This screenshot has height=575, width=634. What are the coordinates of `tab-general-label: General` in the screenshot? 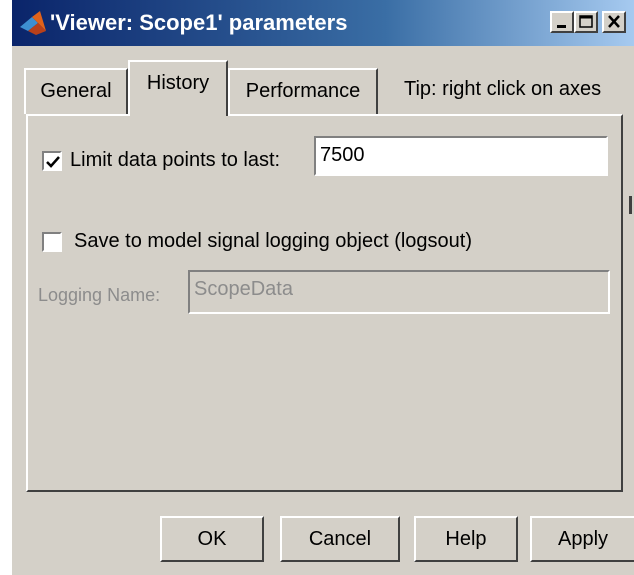 It's located at (76, 91).